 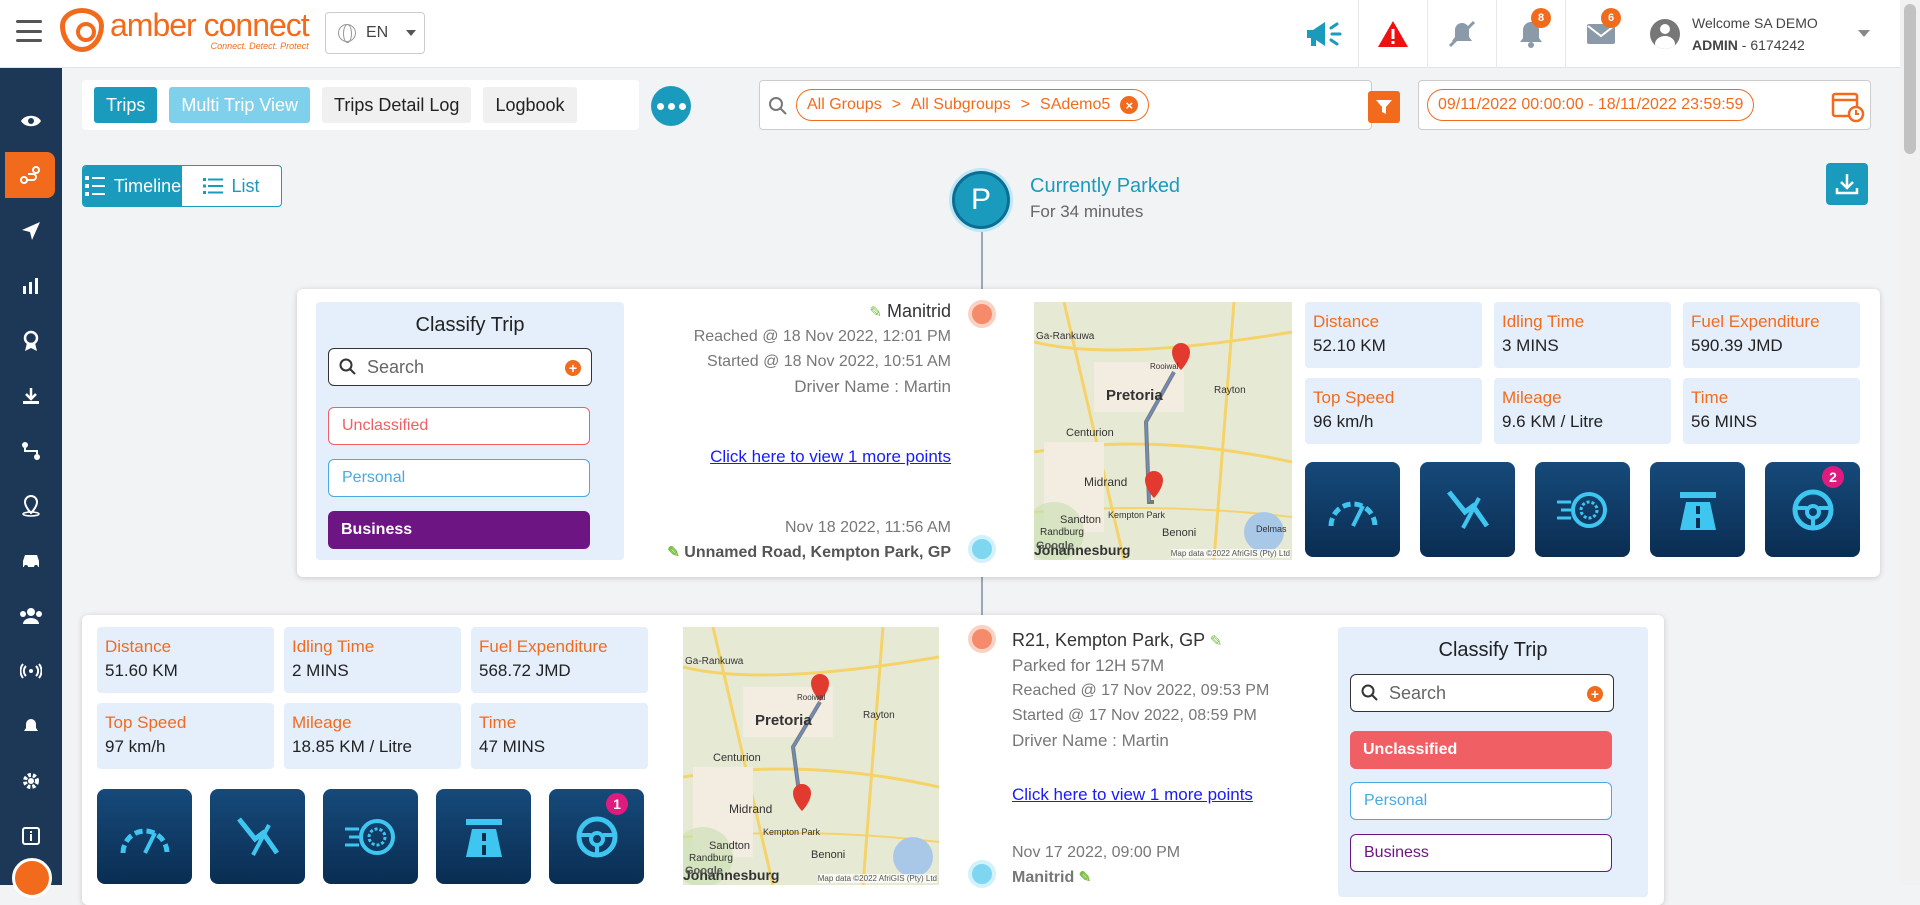 I want to click on parked-status-icon: P, so click(x=981, y=200).